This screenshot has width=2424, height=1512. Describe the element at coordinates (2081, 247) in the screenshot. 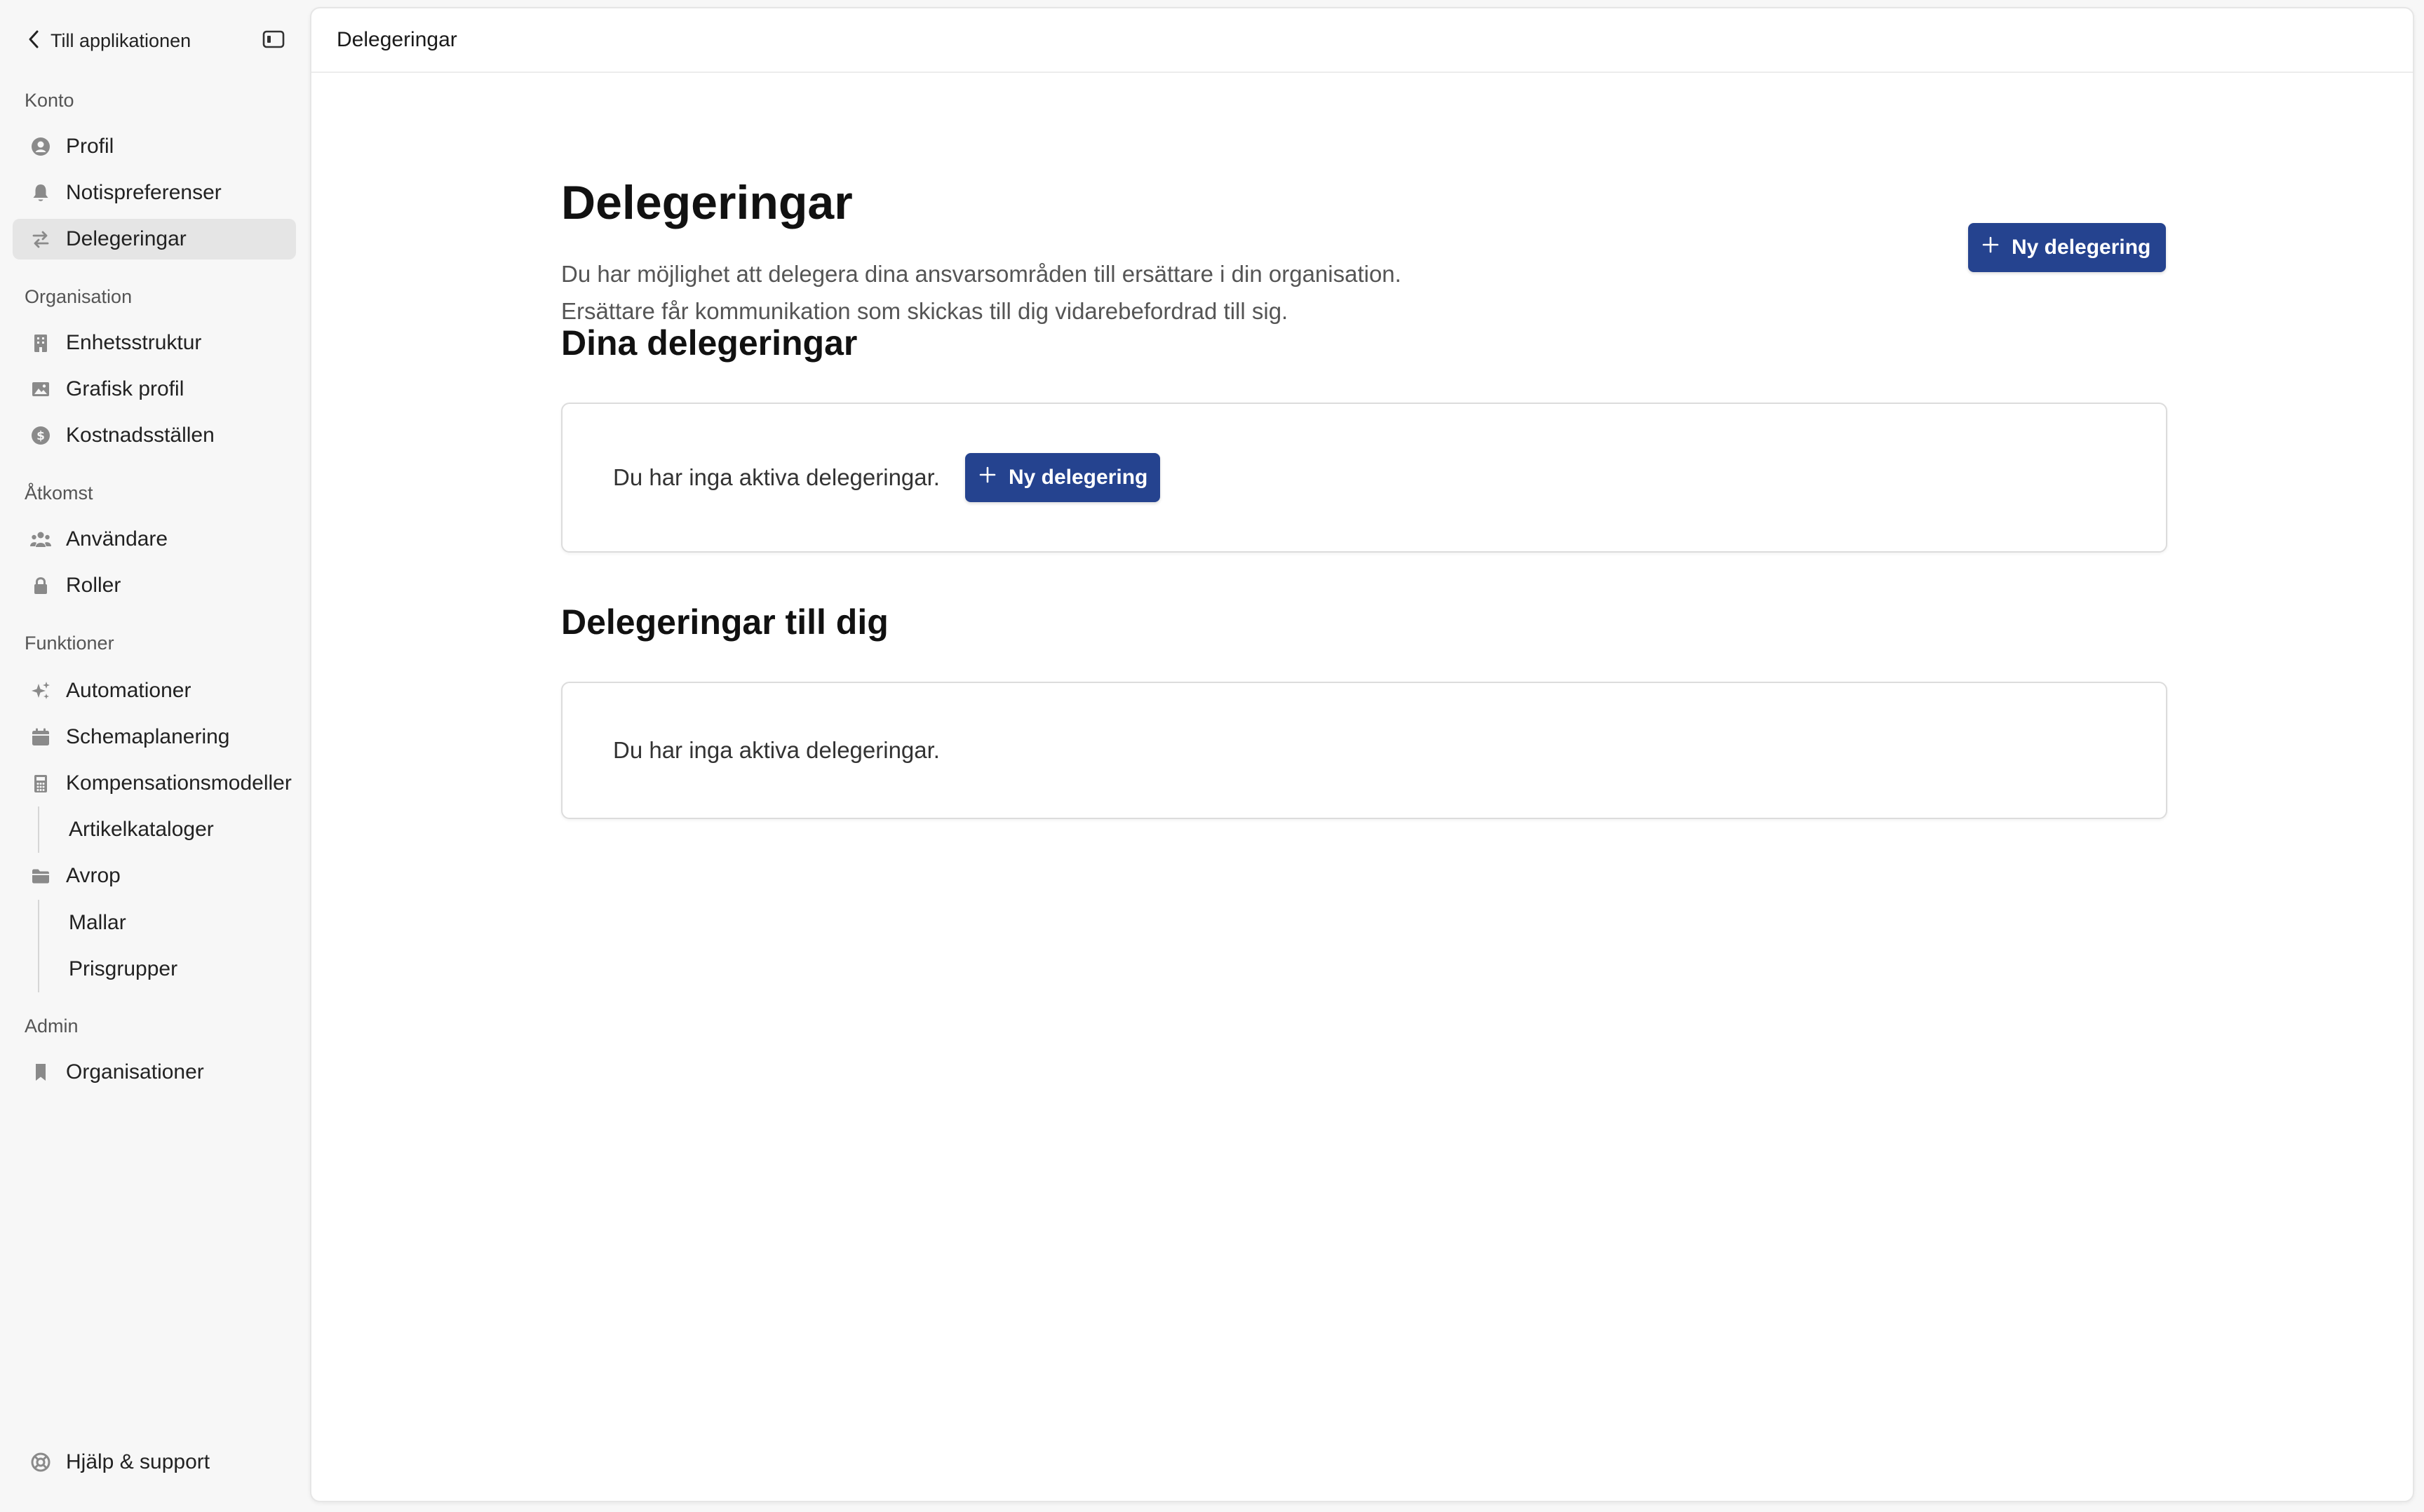

I see `new-delegation-button-label: Ny delegering` at that location.